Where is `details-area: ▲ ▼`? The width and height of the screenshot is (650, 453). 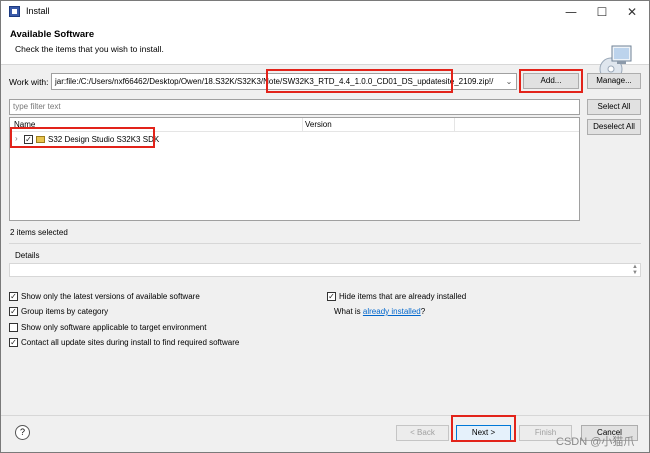
details-area: ▲ ▼ is located at coordinates (325, 270).